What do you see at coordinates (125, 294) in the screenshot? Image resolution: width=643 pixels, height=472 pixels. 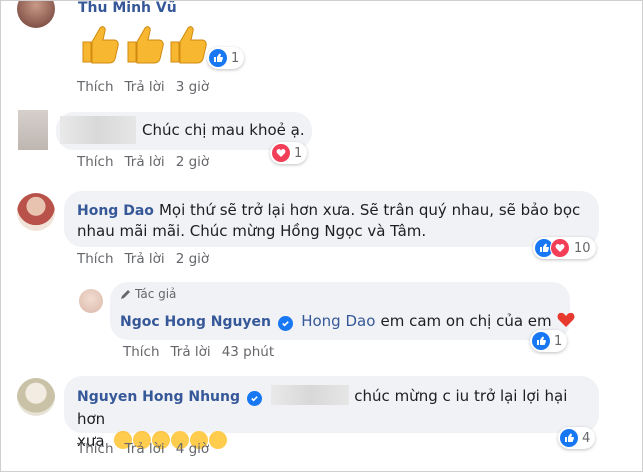 I see `pen-icon` at bounding box center [125, 294].